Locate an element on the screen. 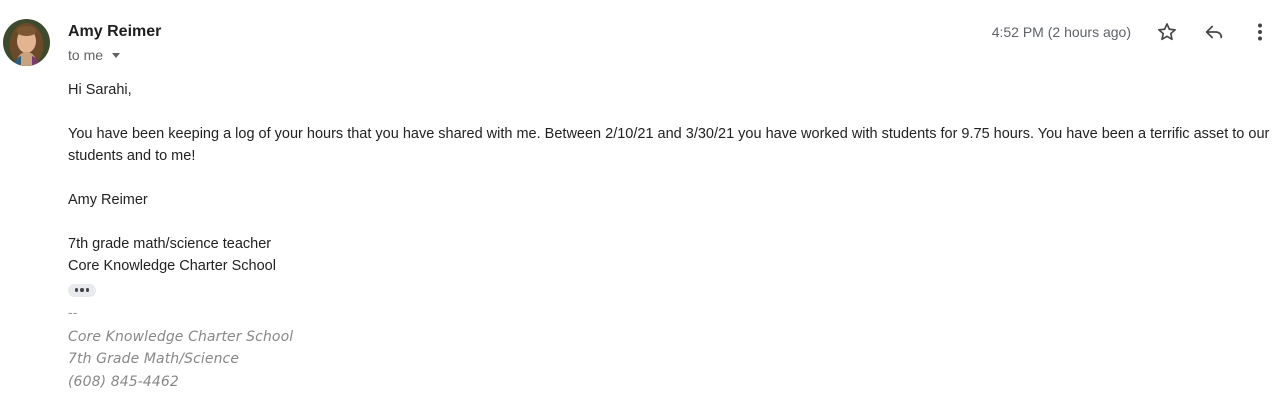  star-icon is located at coordinates (1167, 32).